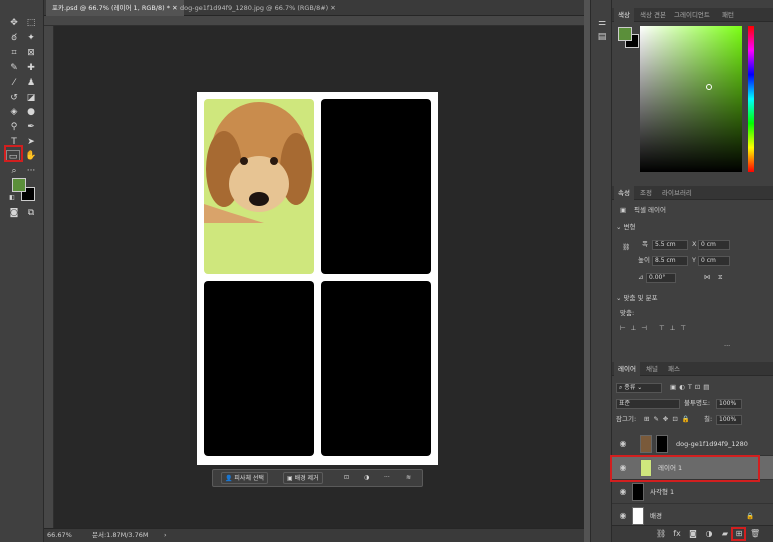 Image resolution: width=773 pixels, height=542 pixels. Describe the element at coordinates (755, 534) in the screenshot. I see `trash-icon: 🗑` at that location.